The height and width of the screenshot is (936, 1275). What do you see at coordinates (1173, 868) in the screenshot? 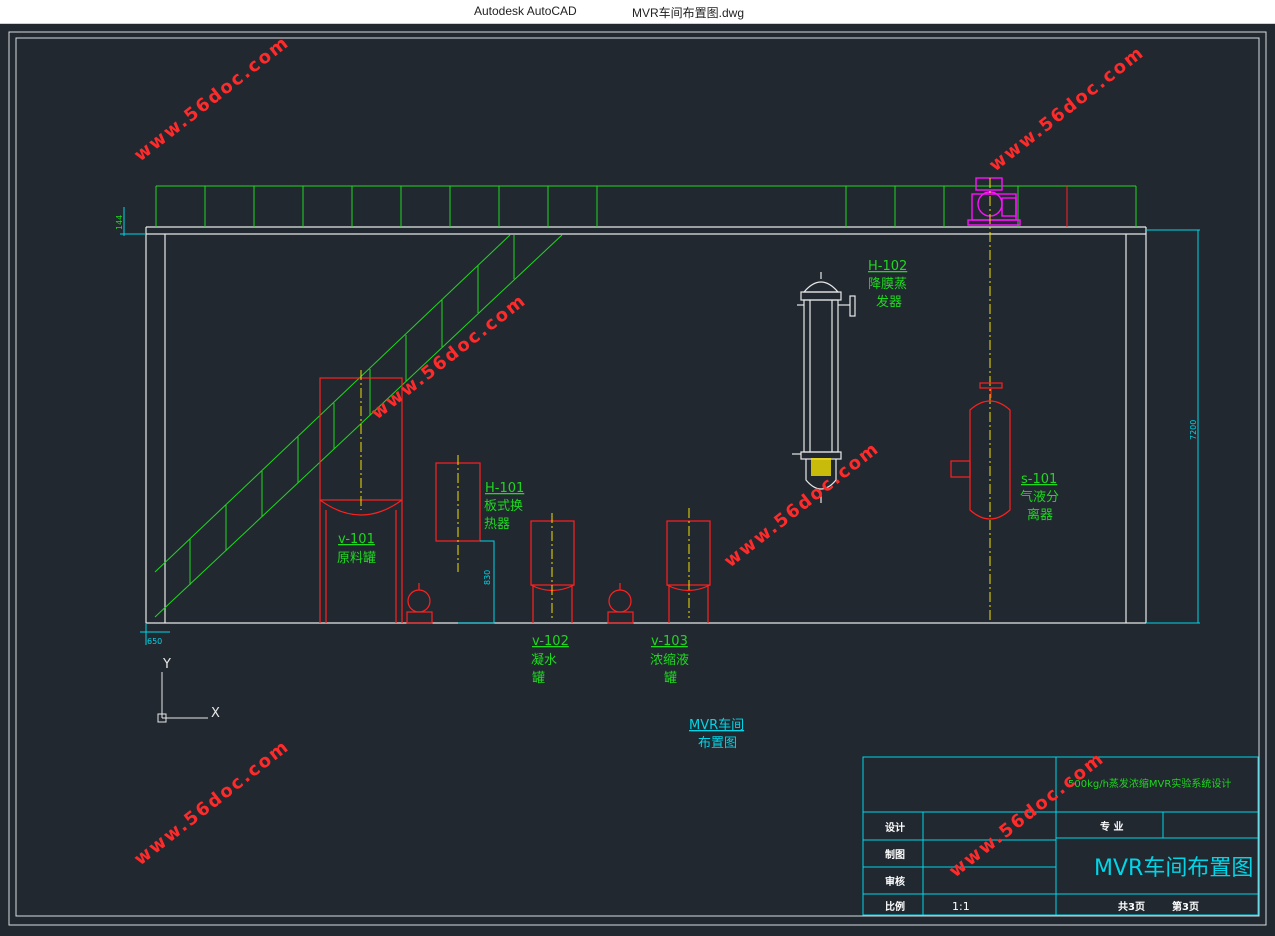
I see `title-block-drawing-name: MVR车间布置图` at bounding box center [1173, 868].